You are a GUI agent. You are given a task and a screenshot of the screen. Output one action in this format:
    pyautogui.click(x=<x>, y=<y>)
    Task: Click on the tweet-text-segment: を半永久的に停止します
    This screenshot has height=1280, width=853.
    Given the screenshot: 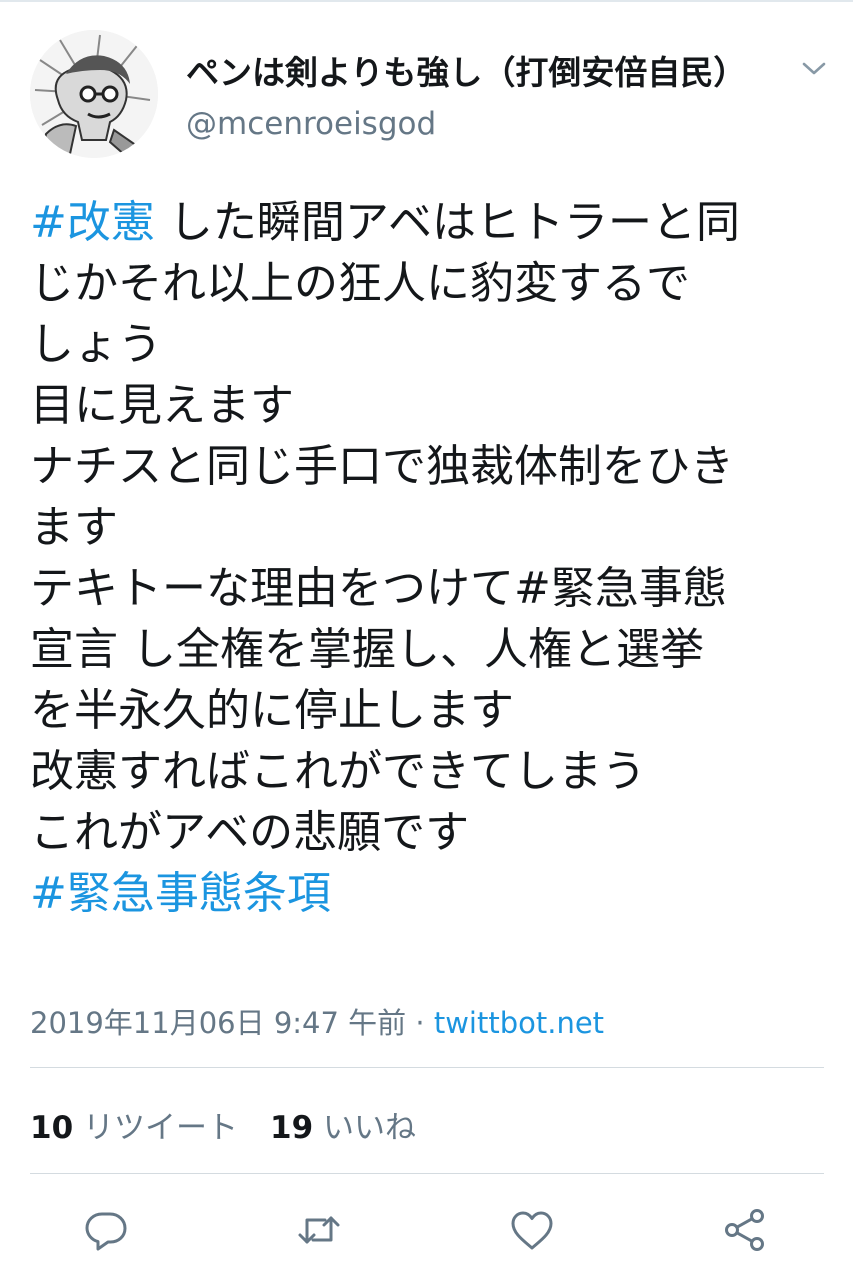 What is the action you would take?
    pyautogui.click(x=272, y=710)
    